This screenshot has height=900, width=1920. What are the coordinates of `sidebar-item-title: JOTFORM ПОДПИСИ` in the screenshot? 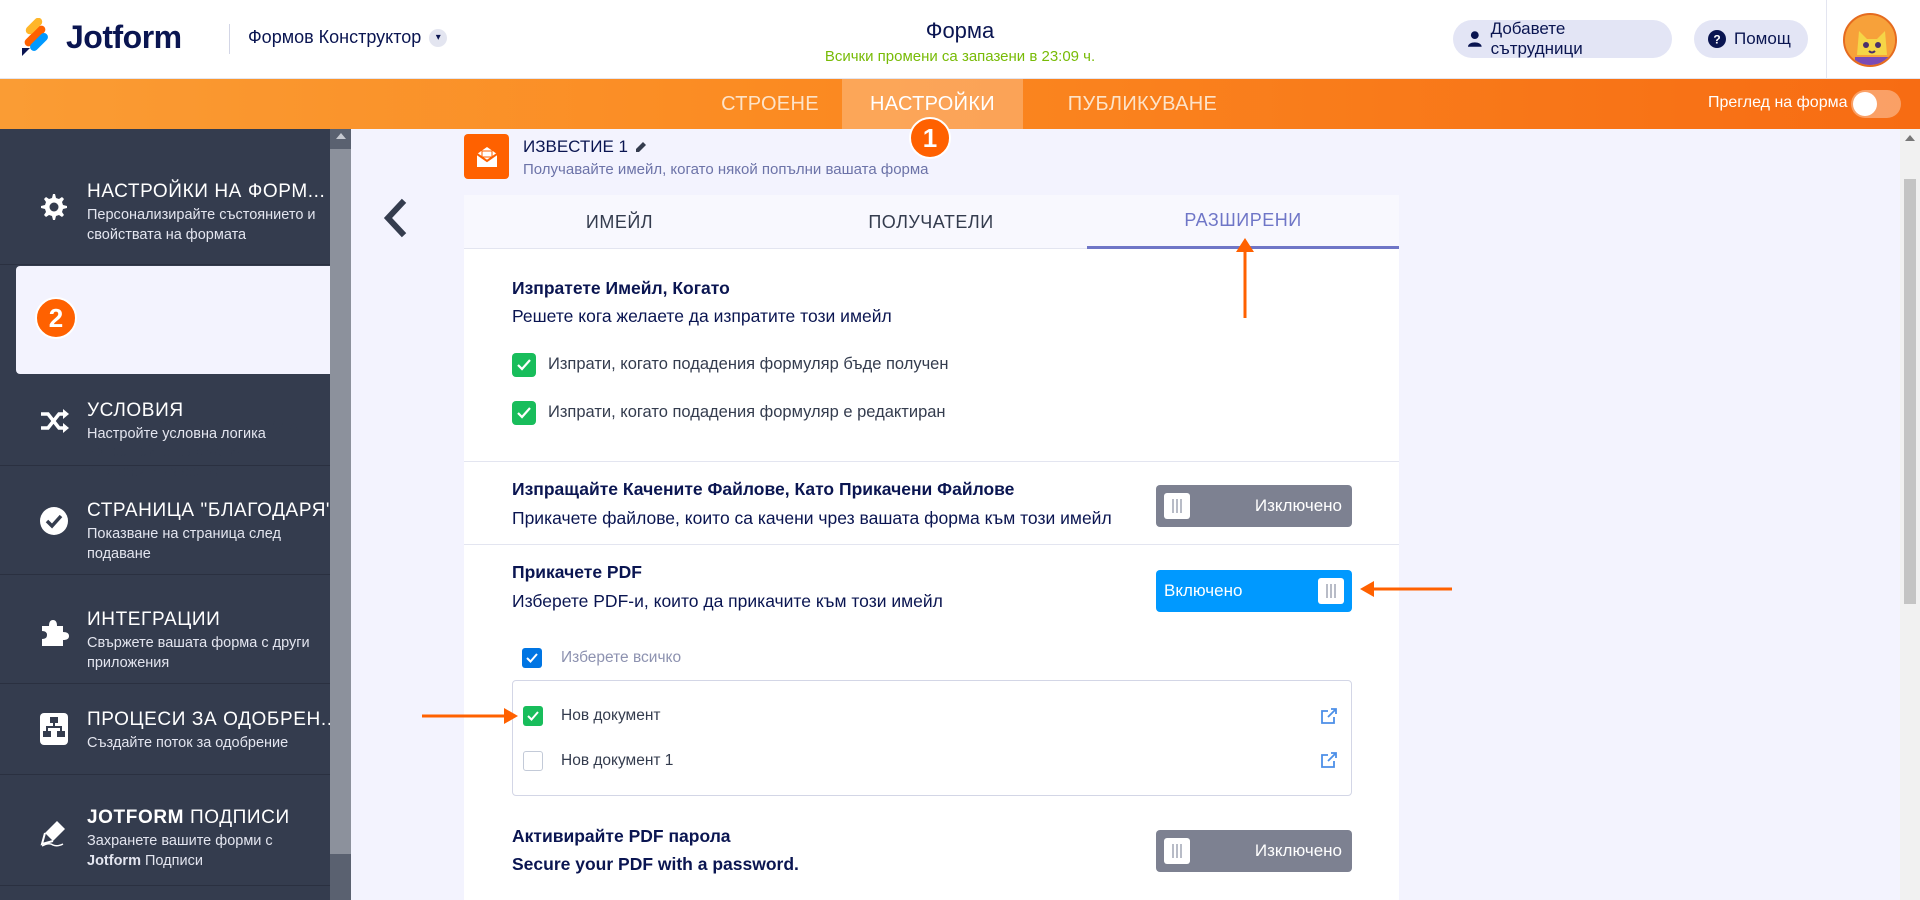 It's located at (188, 818).